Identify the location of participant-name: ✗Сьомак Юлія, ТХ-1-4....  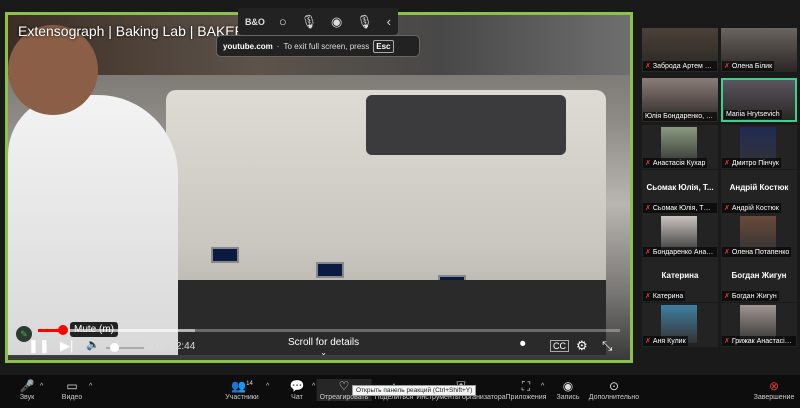
(680, 208).